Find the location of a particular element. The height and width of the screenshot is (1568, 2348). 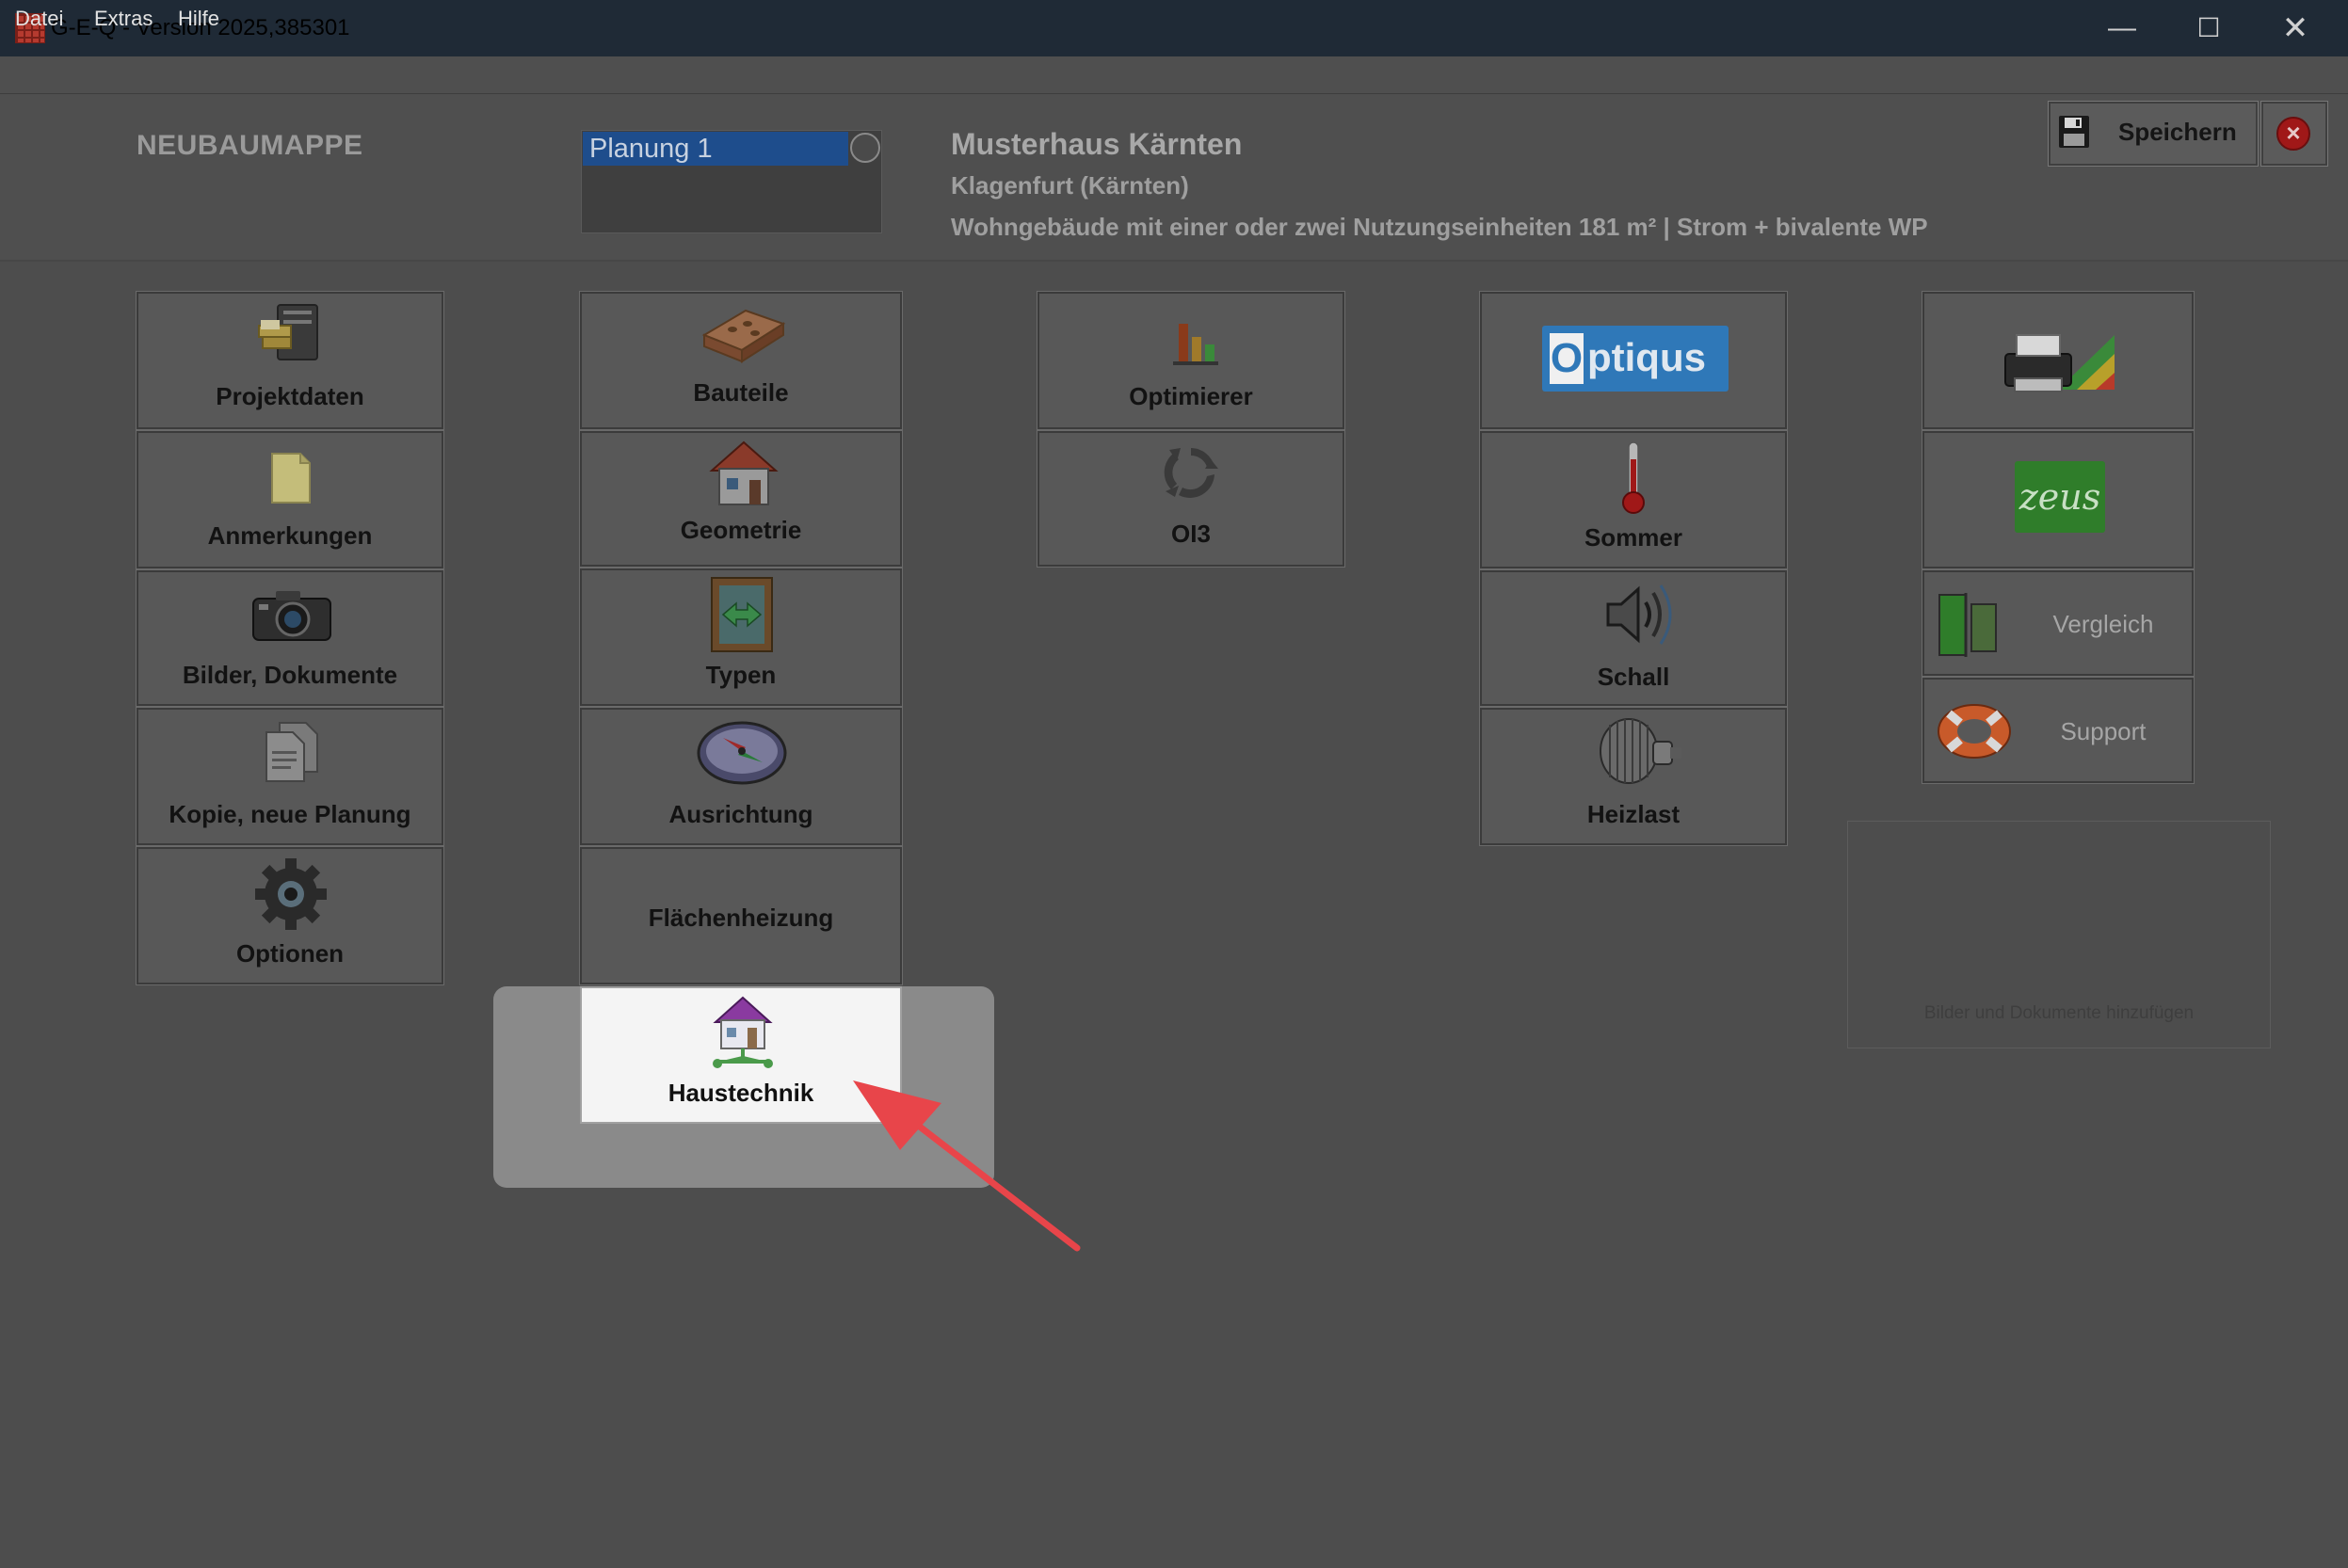

floppy-disk-icon is located at coordinates (2074, 132).